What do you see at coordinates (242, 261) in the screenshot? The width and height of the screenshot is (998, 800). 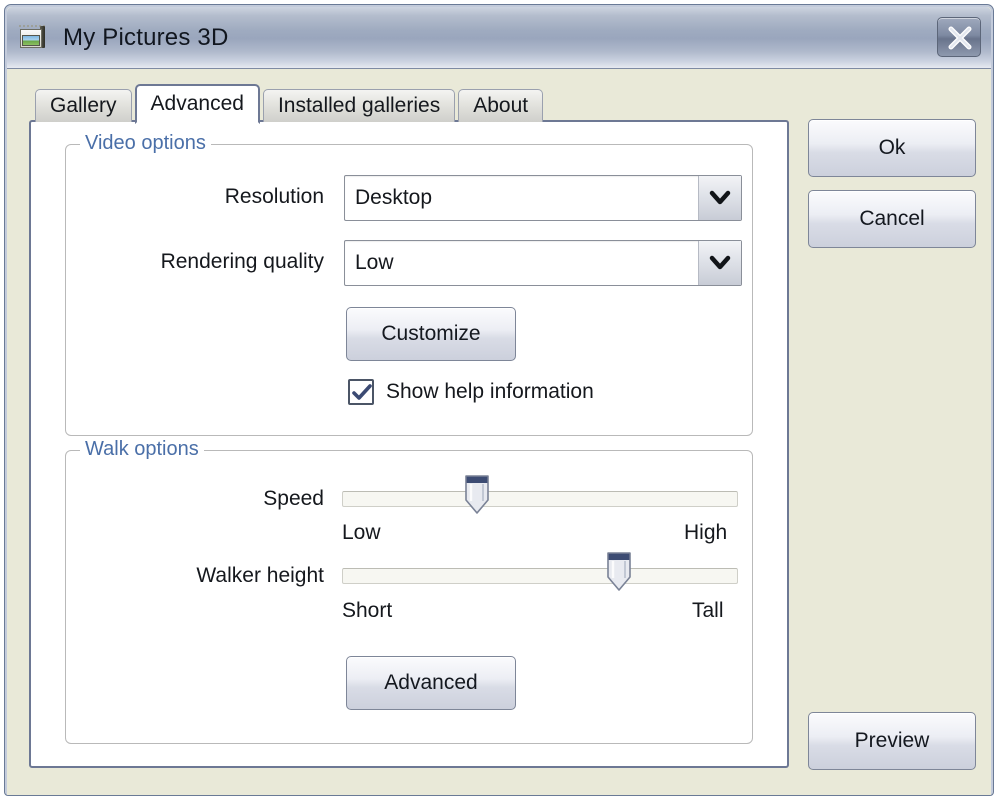 I see `rendering-quality-label: Rendering quality` at bounding box center [242, 261].